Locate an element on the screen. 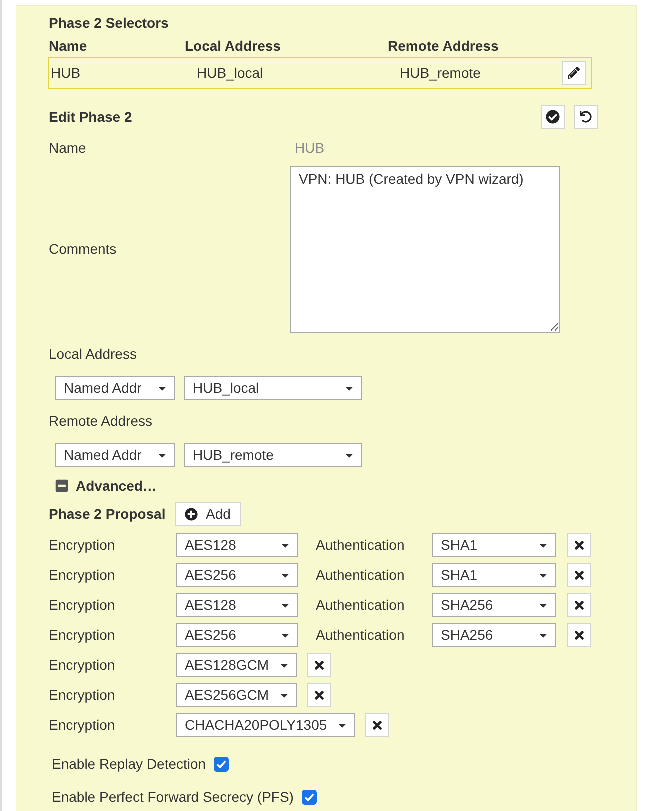 Image resolution: width=670 pixels, height=811 pixels. apply-button is located at coordinates (553, 117).